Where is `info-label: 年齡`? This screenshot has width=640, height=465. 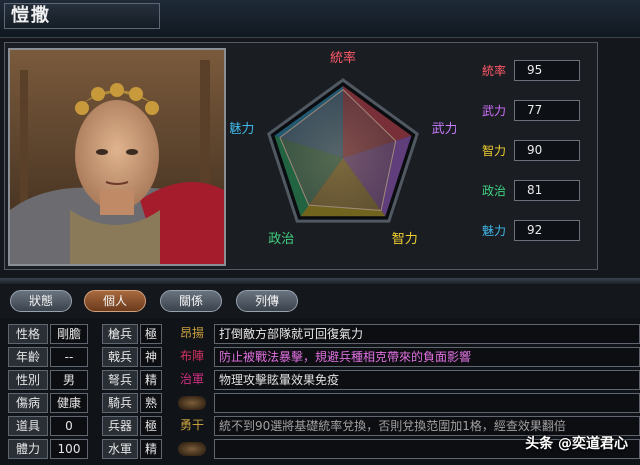 info-label: 年齡 is located at coordinates (28, 357).